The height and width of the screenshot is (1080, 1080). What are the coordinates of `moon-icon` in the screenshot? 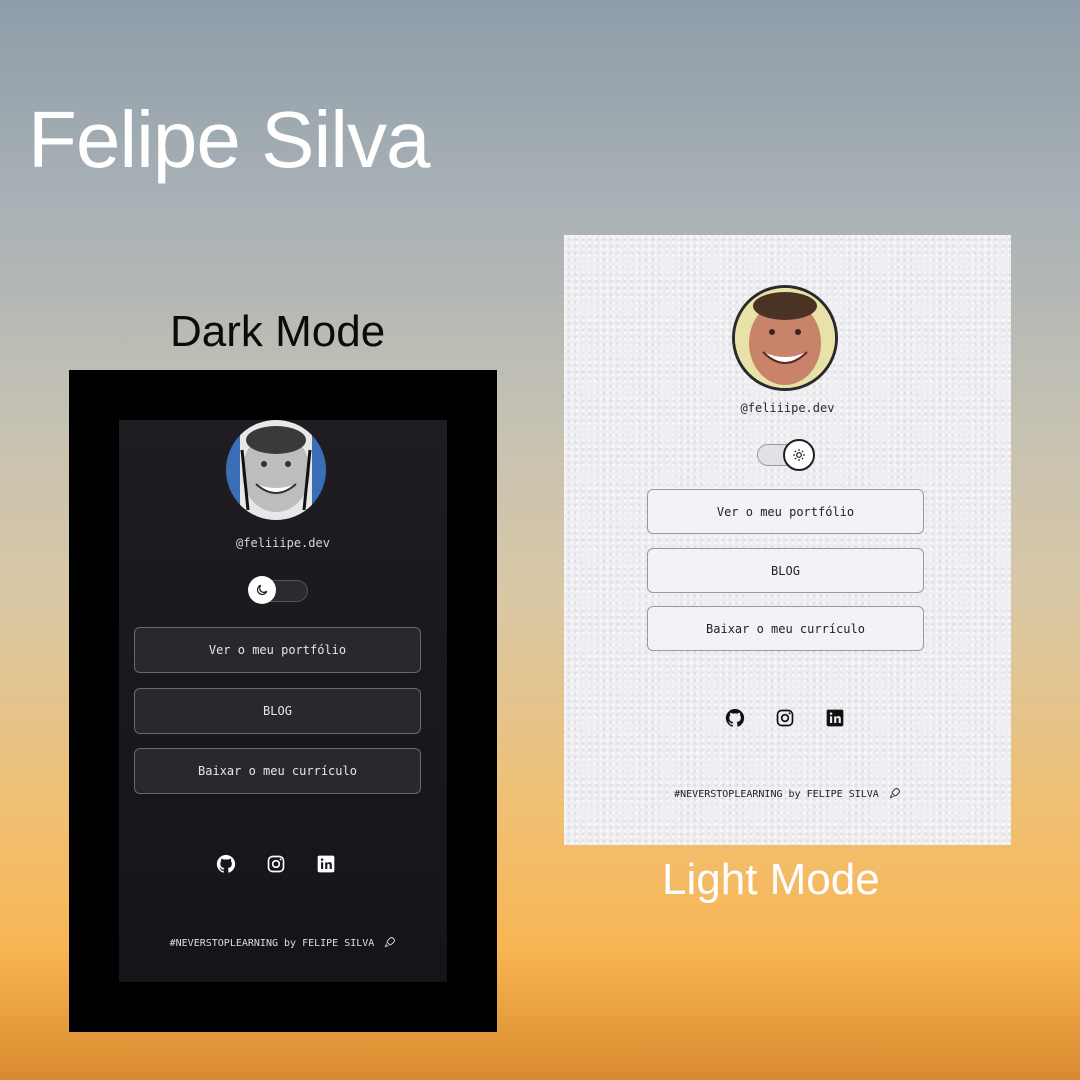 It's located at (262, 590).